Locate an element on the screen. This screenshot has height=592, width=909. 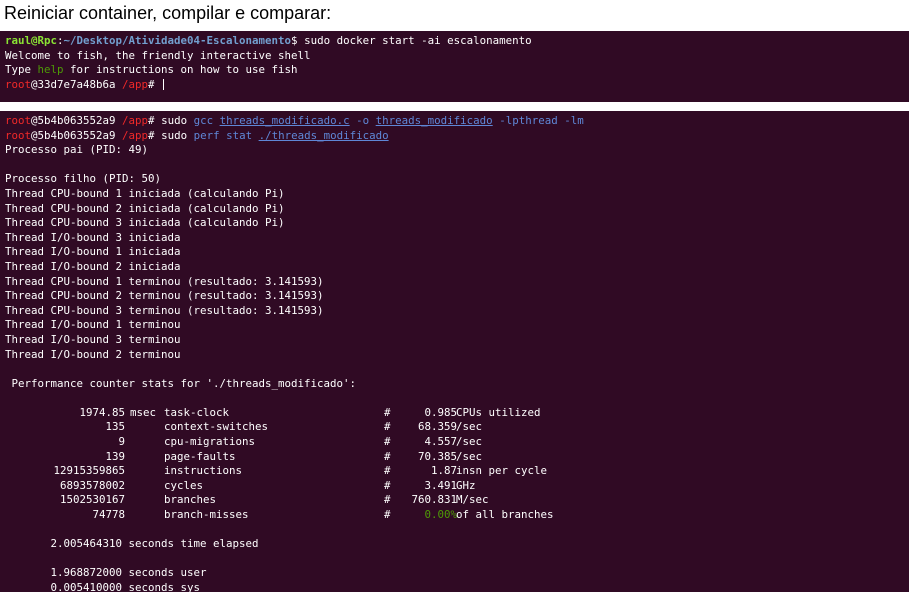
perf-stat-row: 139 page-faults #70.385/sec is located at coordinates (454, 457).